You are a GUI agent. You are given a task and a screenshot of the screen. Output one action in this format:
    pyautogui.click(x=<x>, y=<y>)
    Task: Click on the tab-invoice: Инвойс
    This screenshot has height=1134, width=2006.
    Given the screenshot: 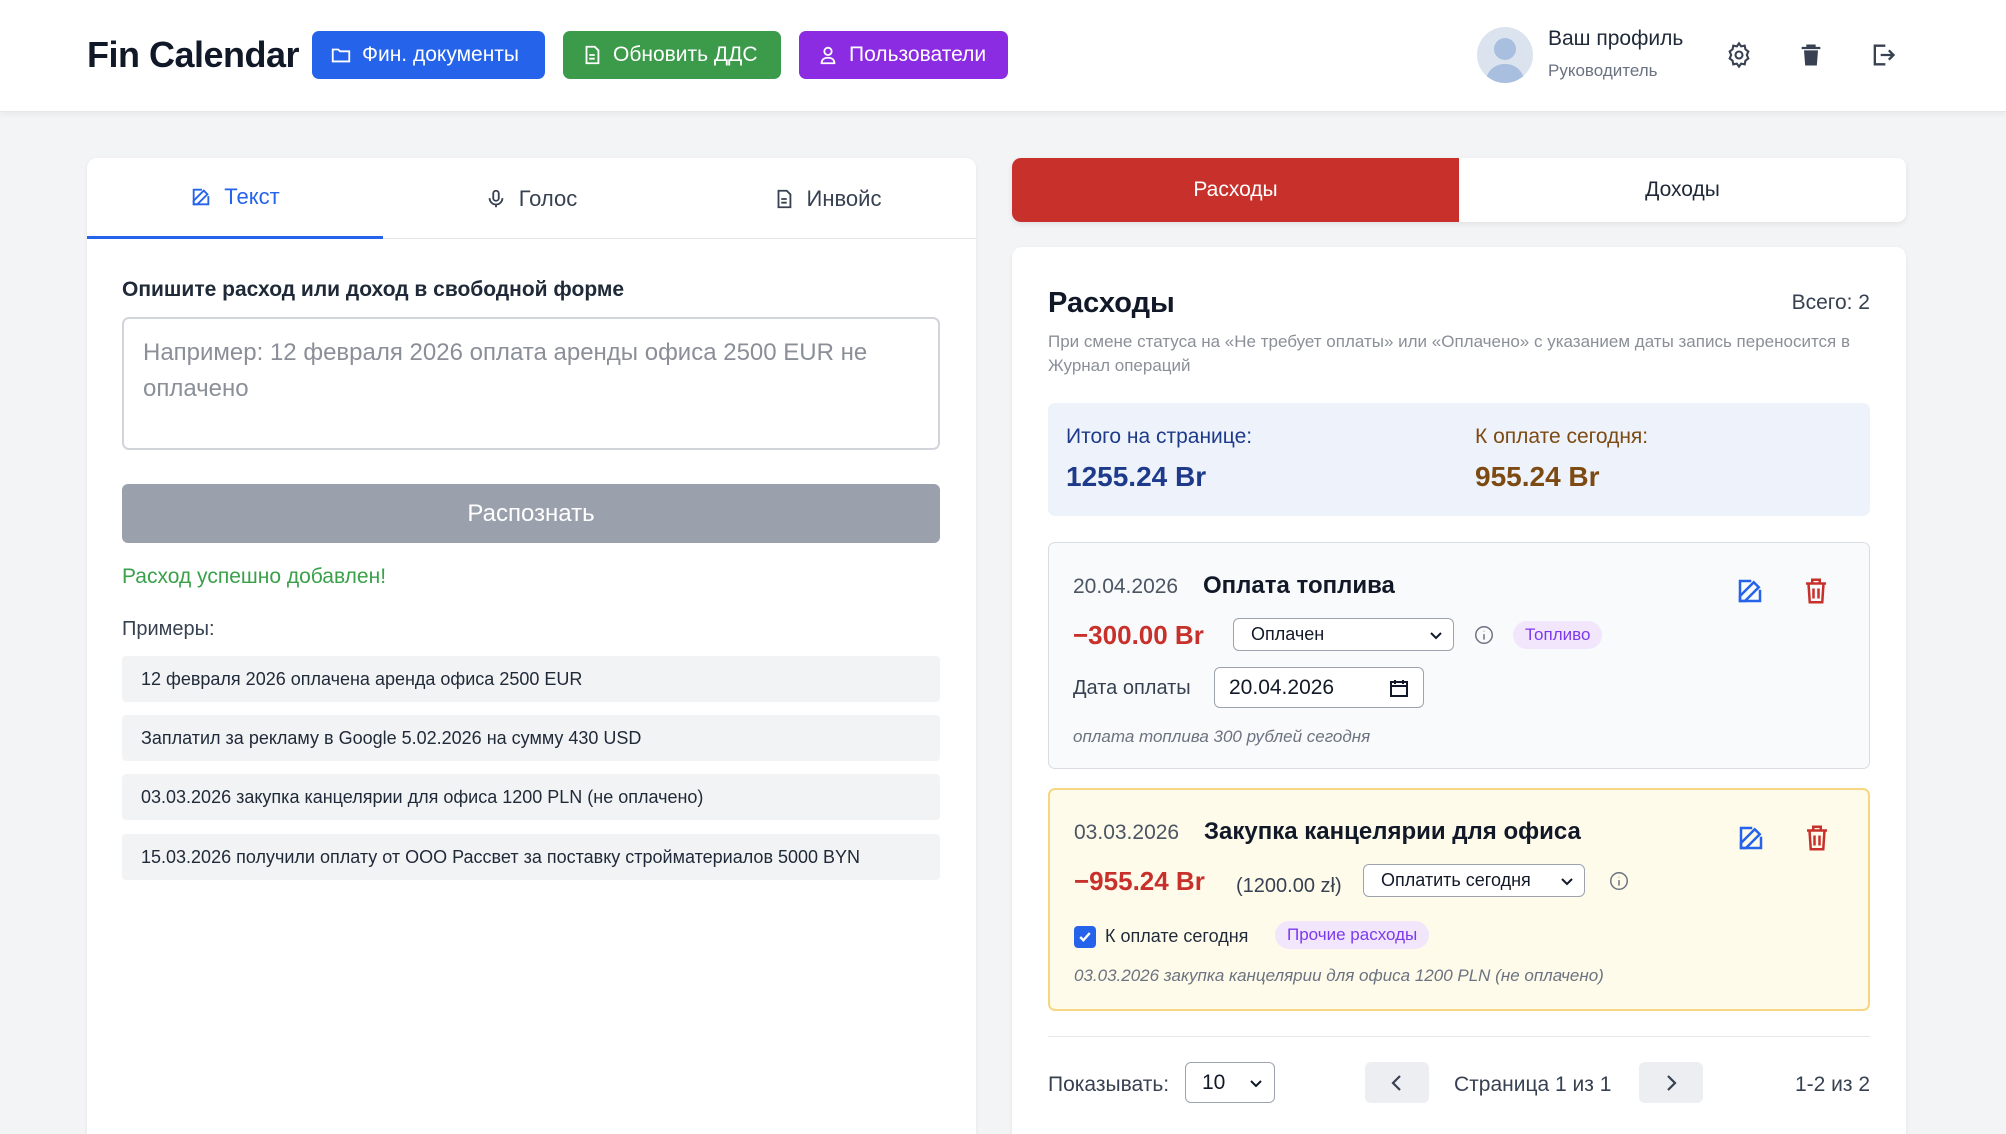 What is the action you would take?
    pyautogui.click(x=827, y=198)
    